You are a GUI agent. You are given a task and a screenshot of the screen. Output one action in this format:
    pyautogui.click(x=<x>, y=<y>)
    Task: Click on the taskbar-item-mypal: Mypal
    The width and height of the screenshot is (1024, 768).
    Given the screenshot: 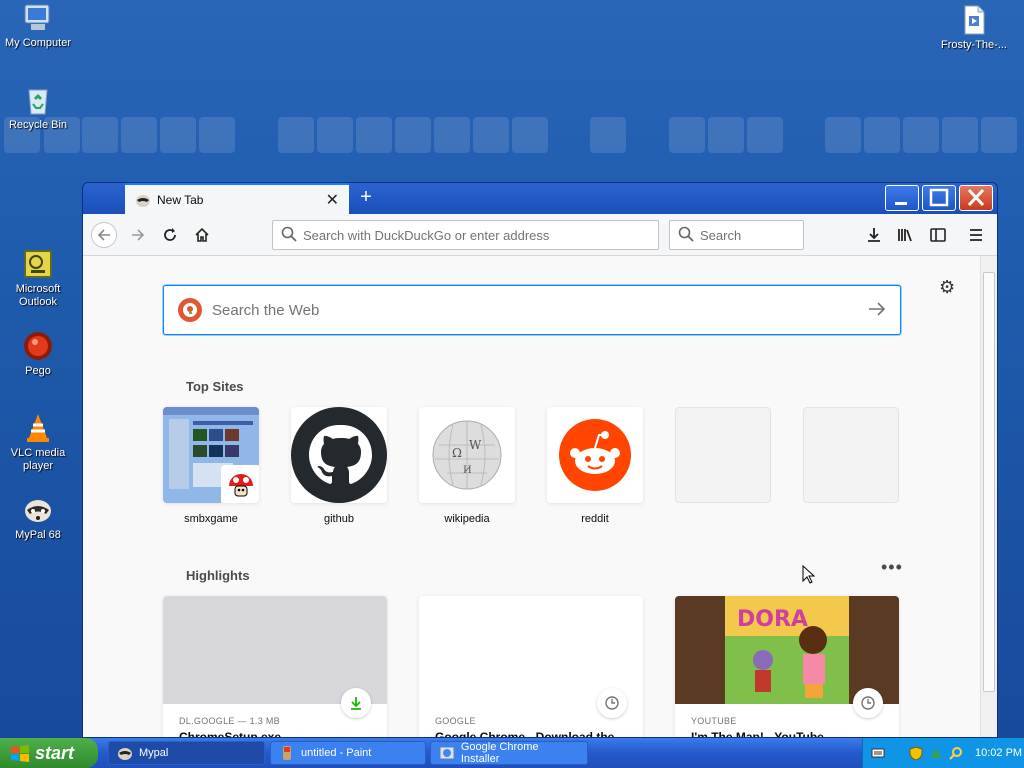 What is the action you would take?
    pyautogui.click(x=186, y=753)
    